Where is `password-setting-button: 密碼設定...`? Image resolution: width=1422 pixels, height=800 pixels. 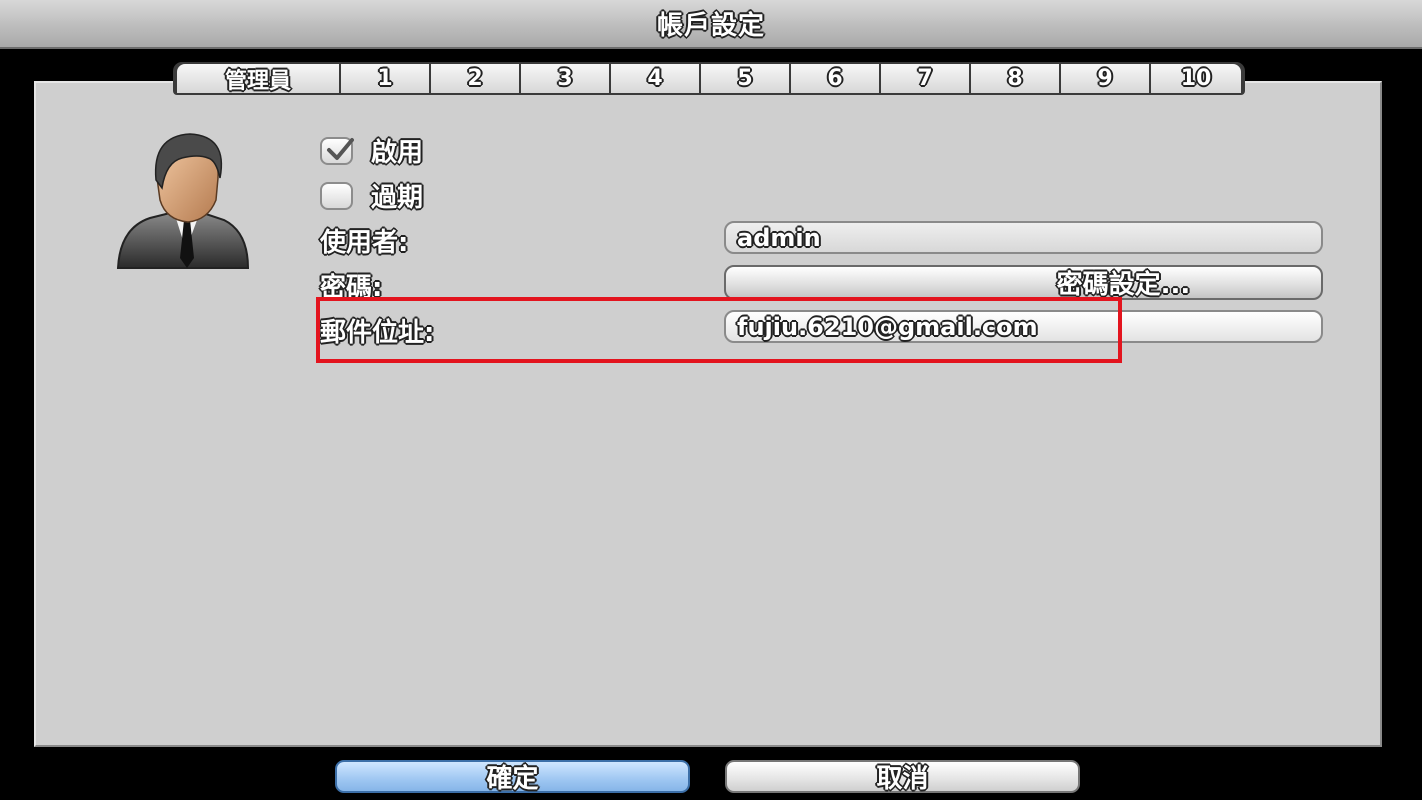
password-setting-button: 密碼設定... is located at coordinates (1023, 282).